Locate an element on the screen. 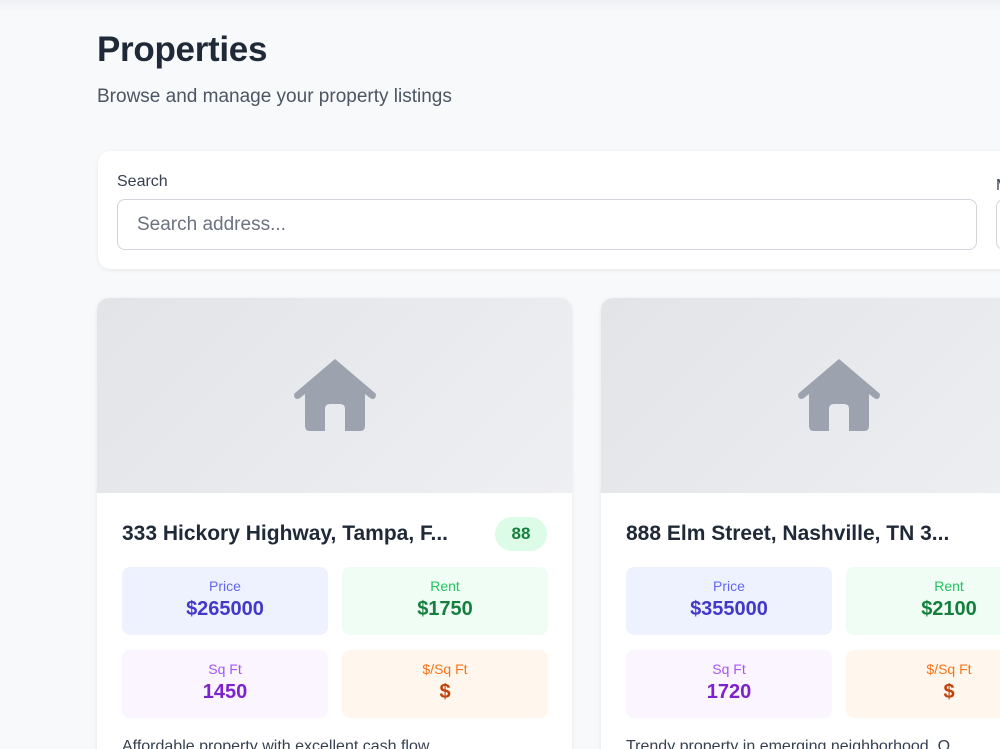 The height and width of the screenshot is (749, 1000). sqft-value: 1450 is located at coordinates (225, 692).